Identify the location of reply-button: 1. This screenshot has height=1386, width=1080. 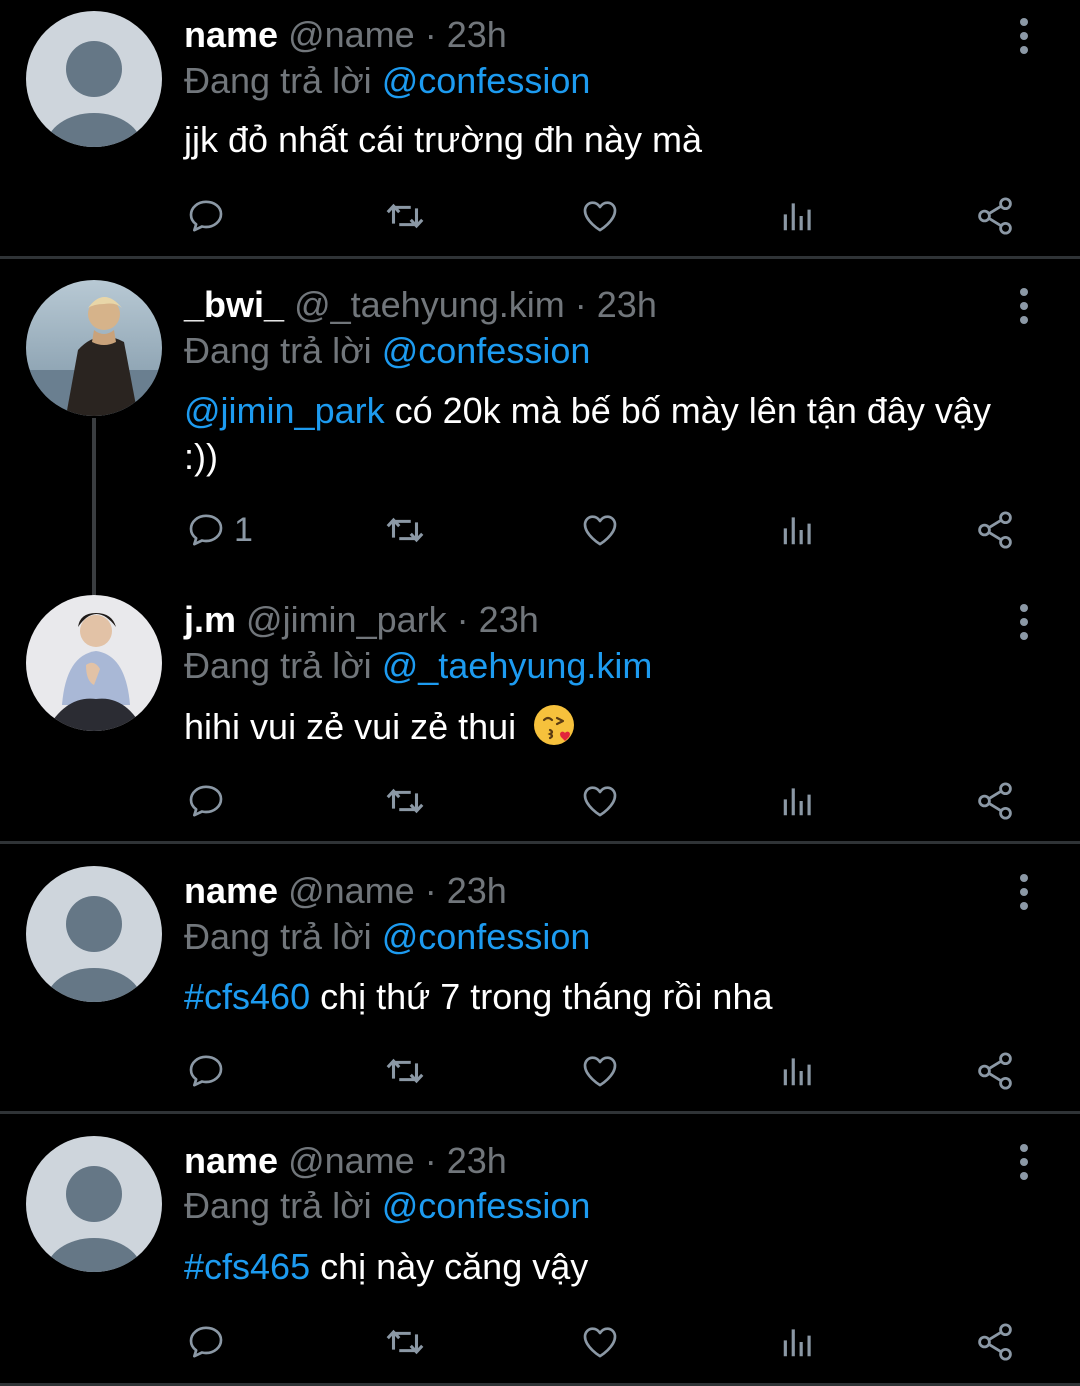
(219, 530).